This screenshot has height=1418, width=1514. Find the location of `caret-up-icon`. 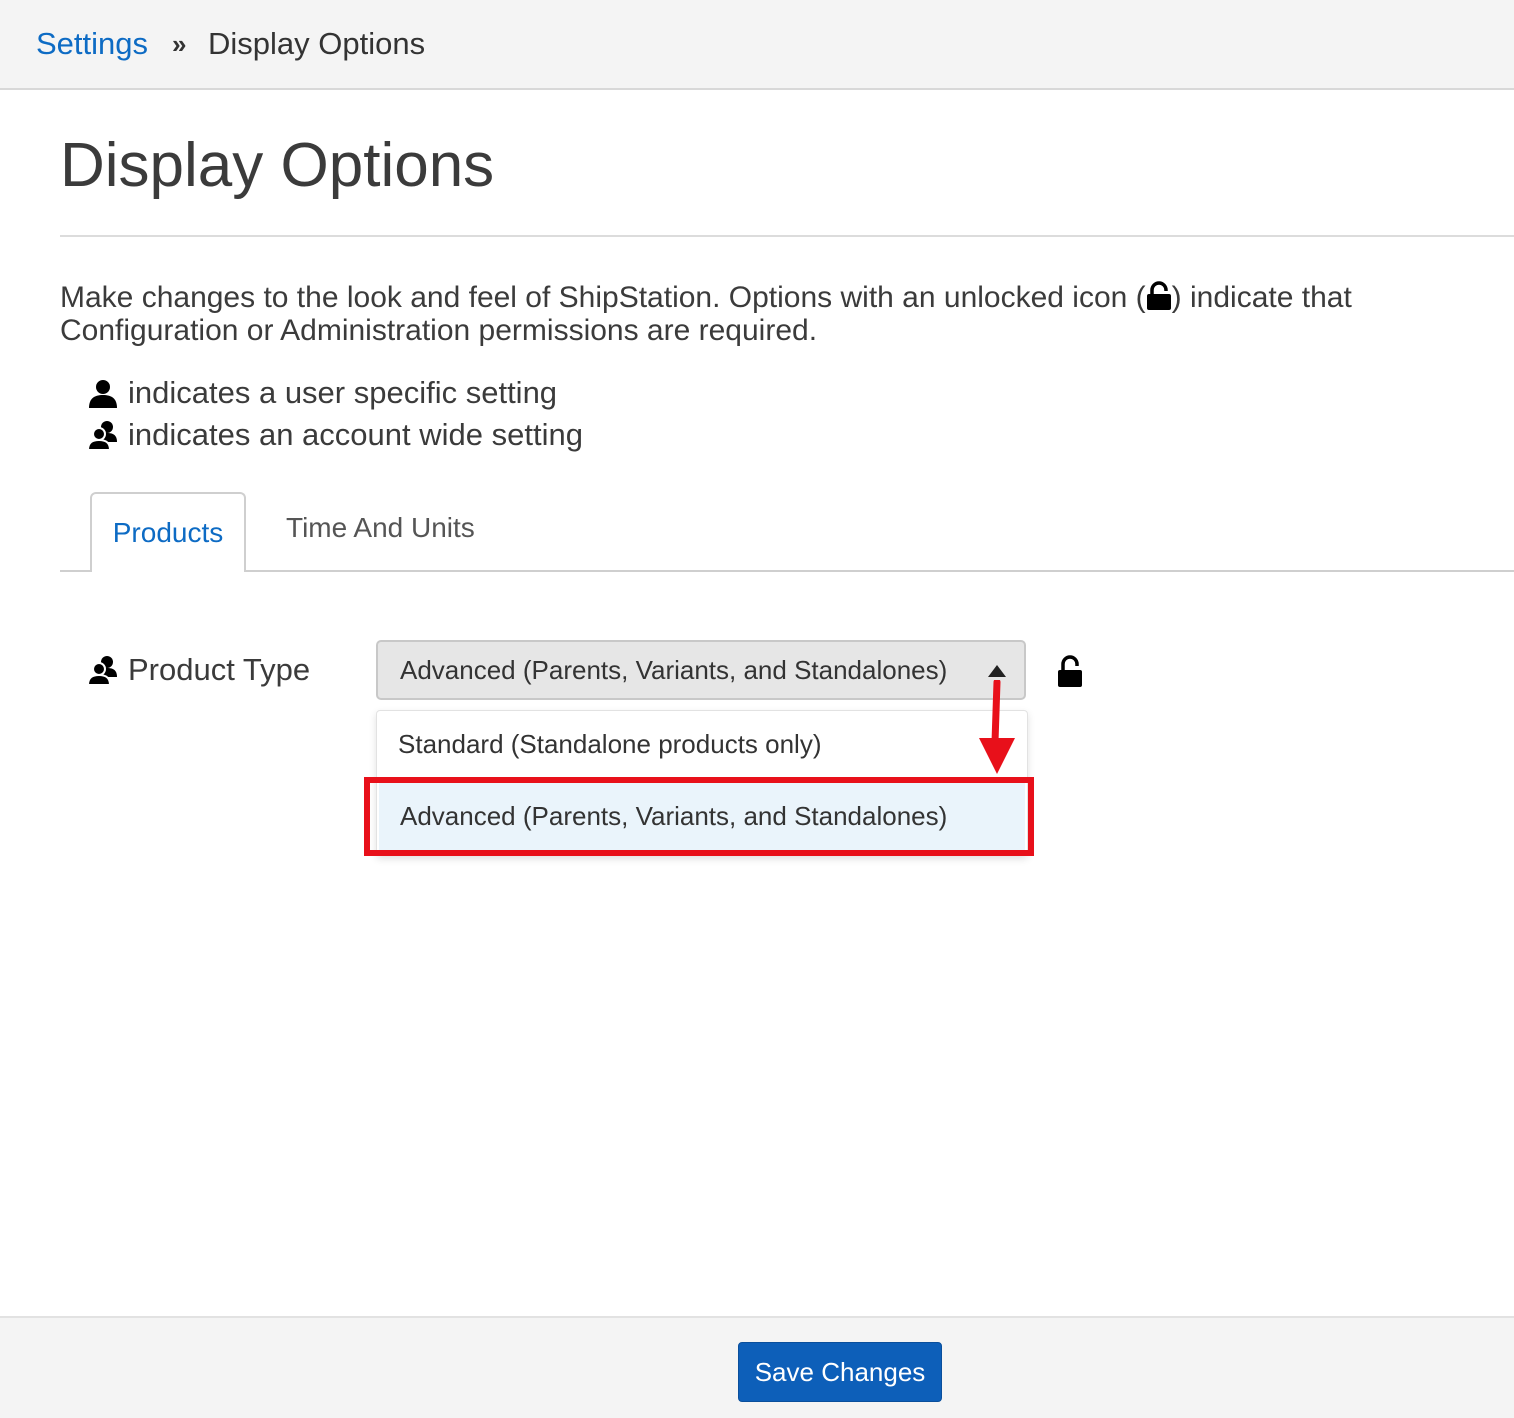

caret-up-icon is located at coordinates (997, 671).